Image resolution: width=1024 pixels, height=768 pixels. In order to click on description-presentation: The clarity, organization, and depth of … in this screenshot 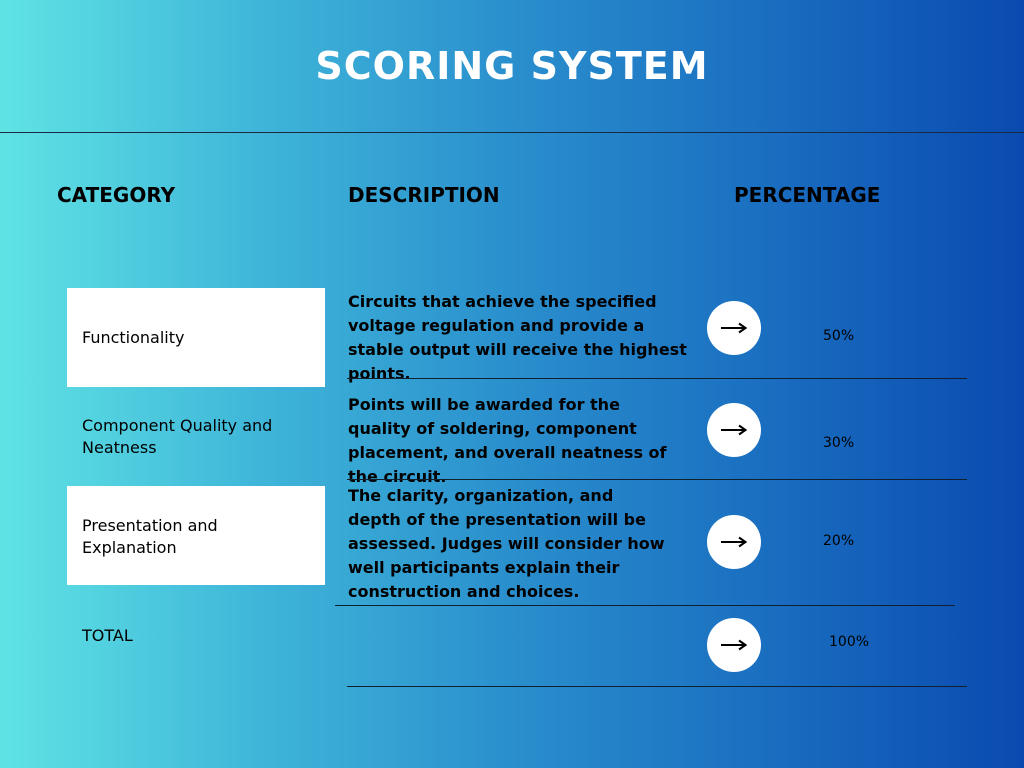, I will do `click(506, 543)`.